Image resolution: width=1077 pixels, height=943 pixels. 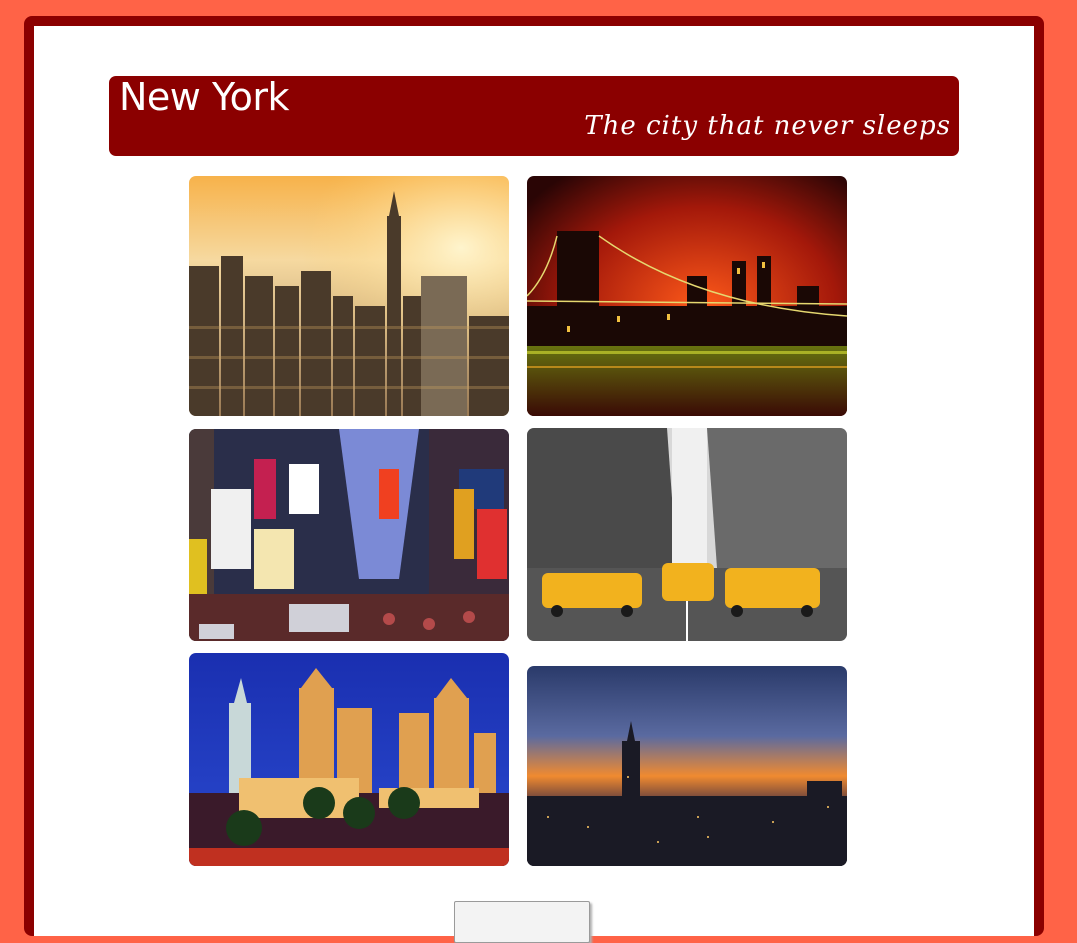 I want to click on photo-skyline-dusk, so click(x=687, y=766).